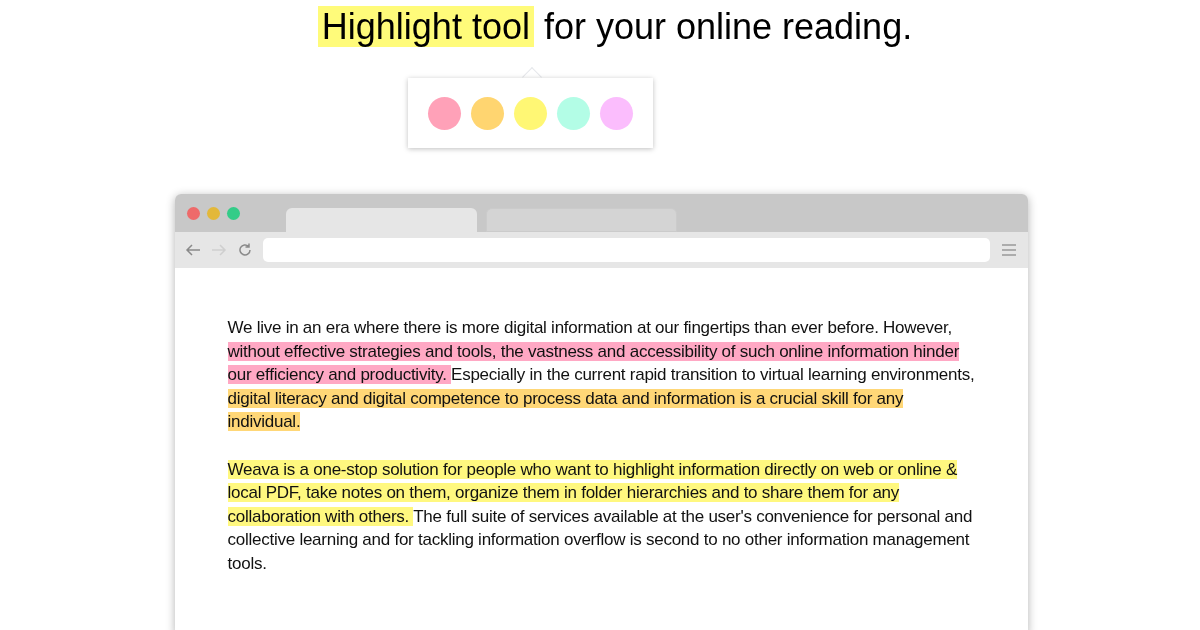  I want to click on menu-icon, so click(1008, 250).